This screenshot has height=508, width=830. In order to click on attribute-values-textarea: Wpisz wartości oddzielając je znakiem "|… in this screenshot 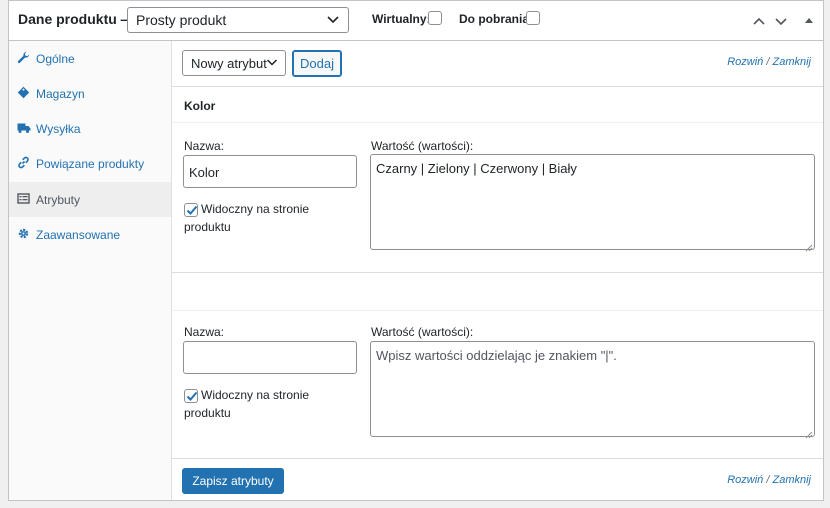, I will do `click(592, 390)`.